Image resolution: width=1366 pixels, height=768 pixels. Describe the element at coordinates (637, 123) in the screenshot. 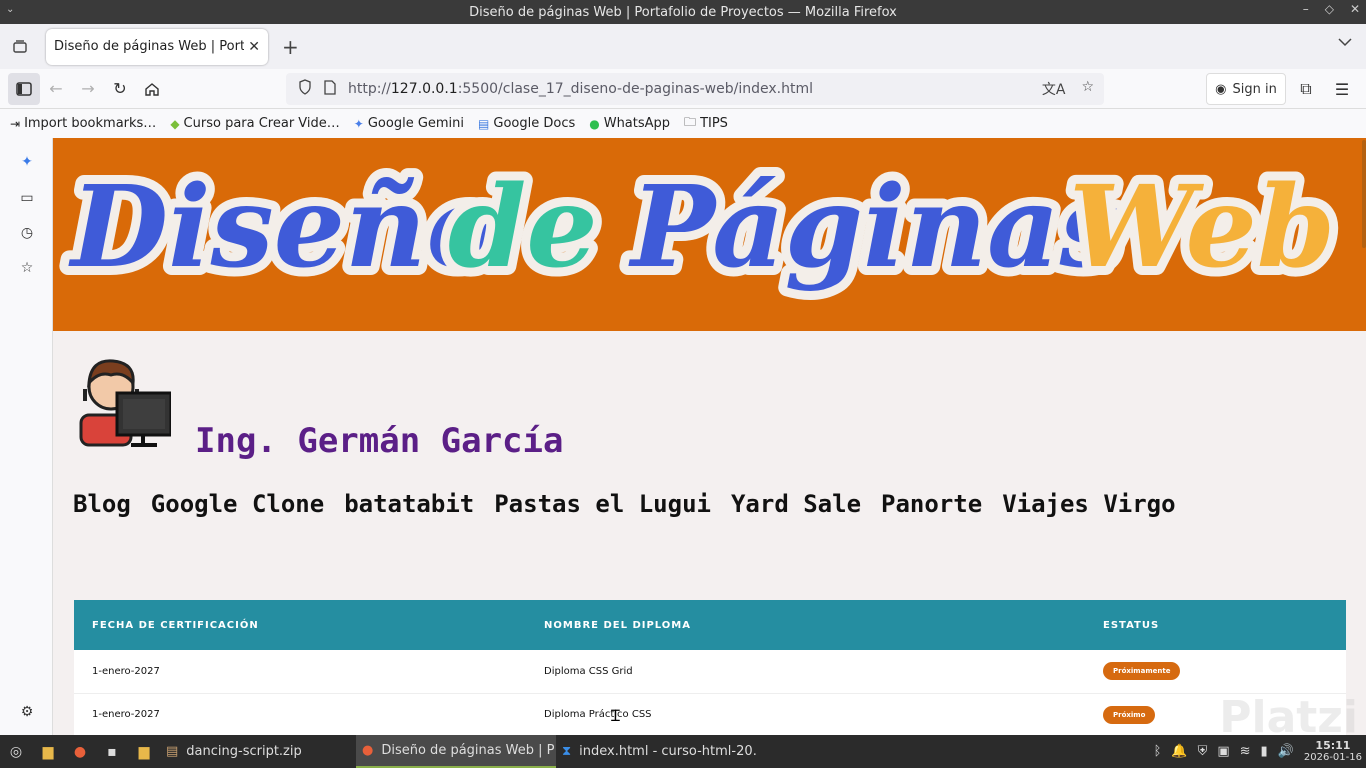

I see `bookmark-label: WhatsApp` at that location.